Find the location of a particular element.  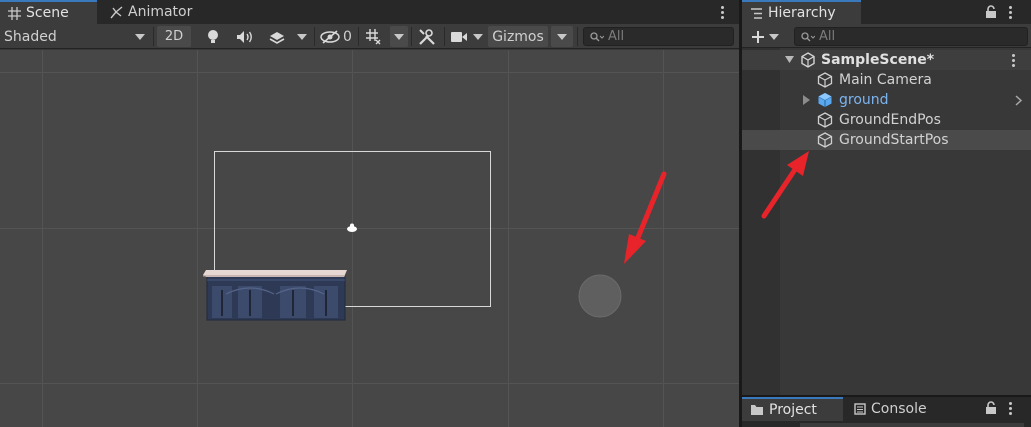

hierarchy-list-icon is located at coordinates (756, 13).